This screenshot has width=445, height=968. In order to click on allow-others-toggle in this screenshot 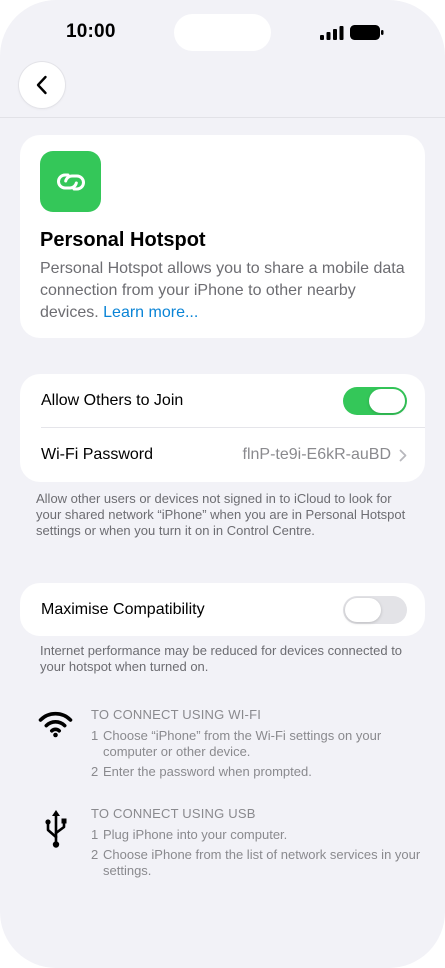, I will do `click(375, 401)`.